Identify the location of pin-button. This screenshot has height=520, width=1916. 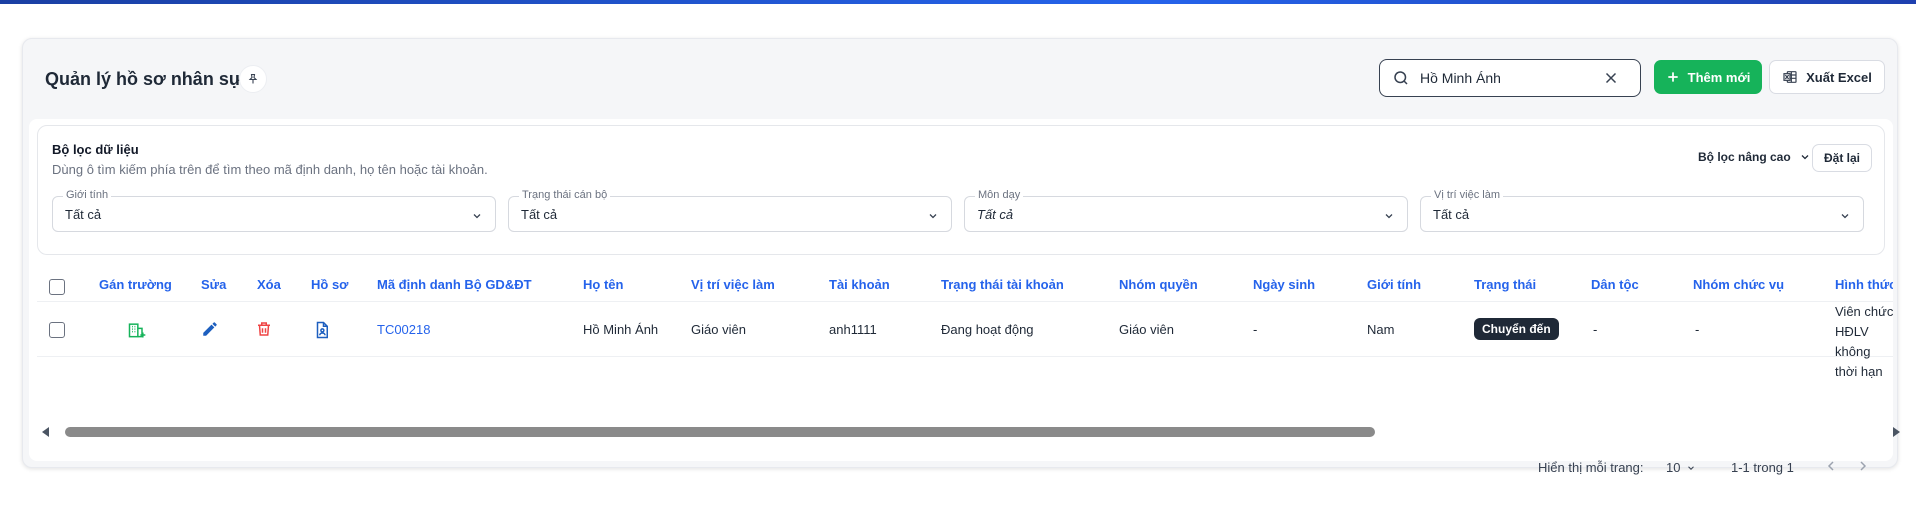
(253, 79).